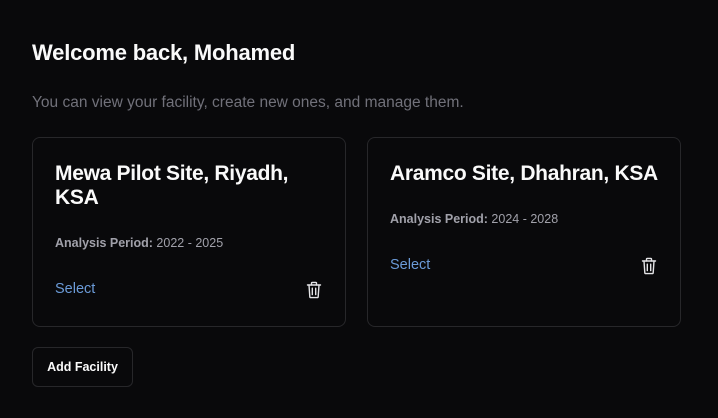 This screenshot has width=718, height=418. What do you see at coordinates (82, 367) in the screenshot?
I see `add-facility-button: Add Facility` at bounding box center [82, 367].